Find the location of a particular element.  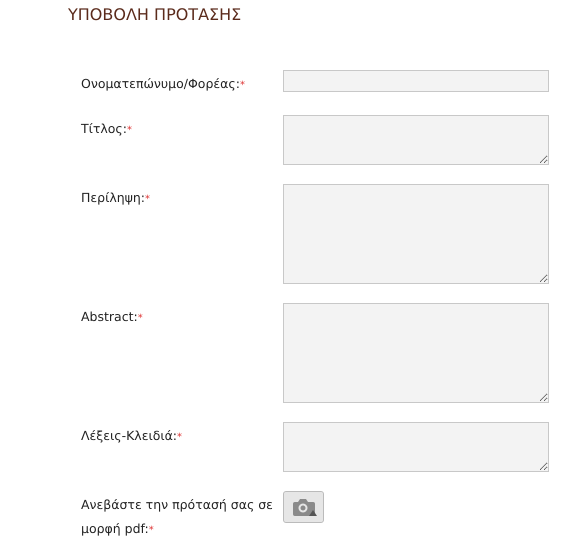

field-label: Abstract:* is located at coordinates (112, 316).